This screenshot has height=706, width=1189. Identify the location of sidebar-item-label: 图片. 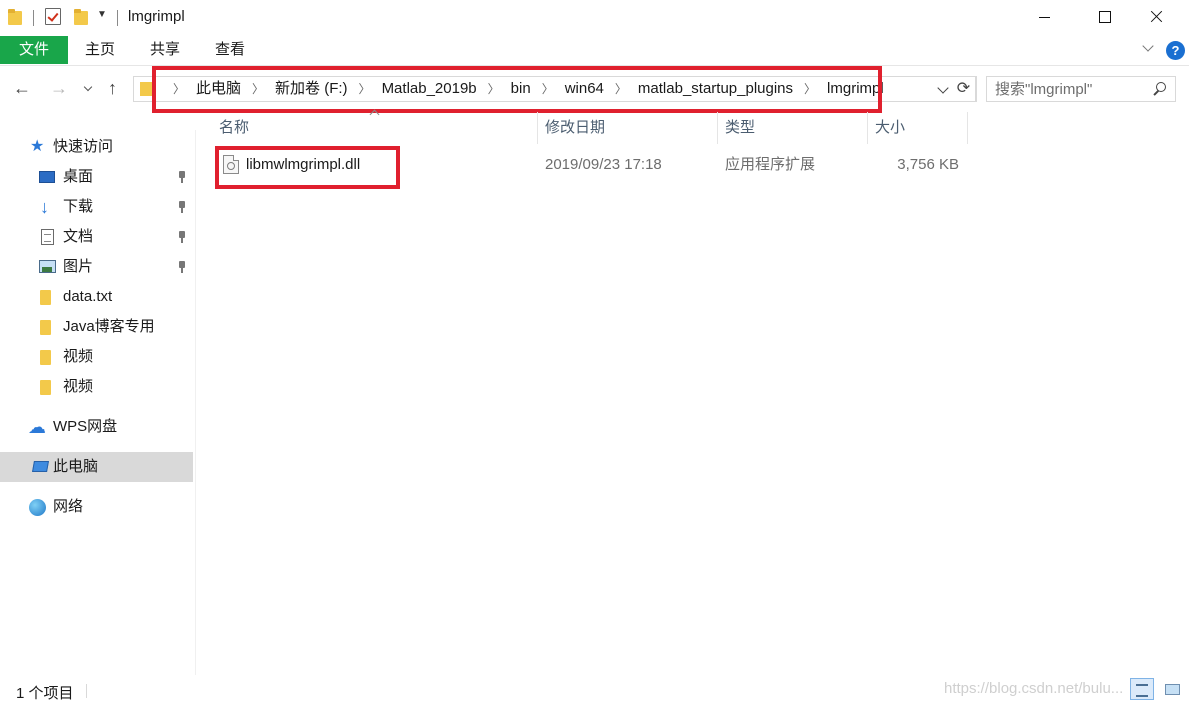
(78, 266).